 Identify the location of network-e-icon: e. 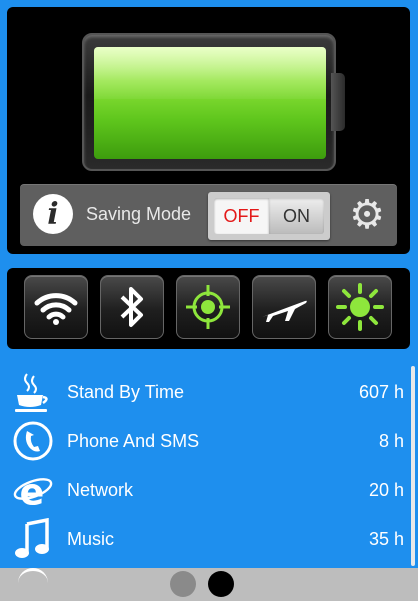
(33, 490).